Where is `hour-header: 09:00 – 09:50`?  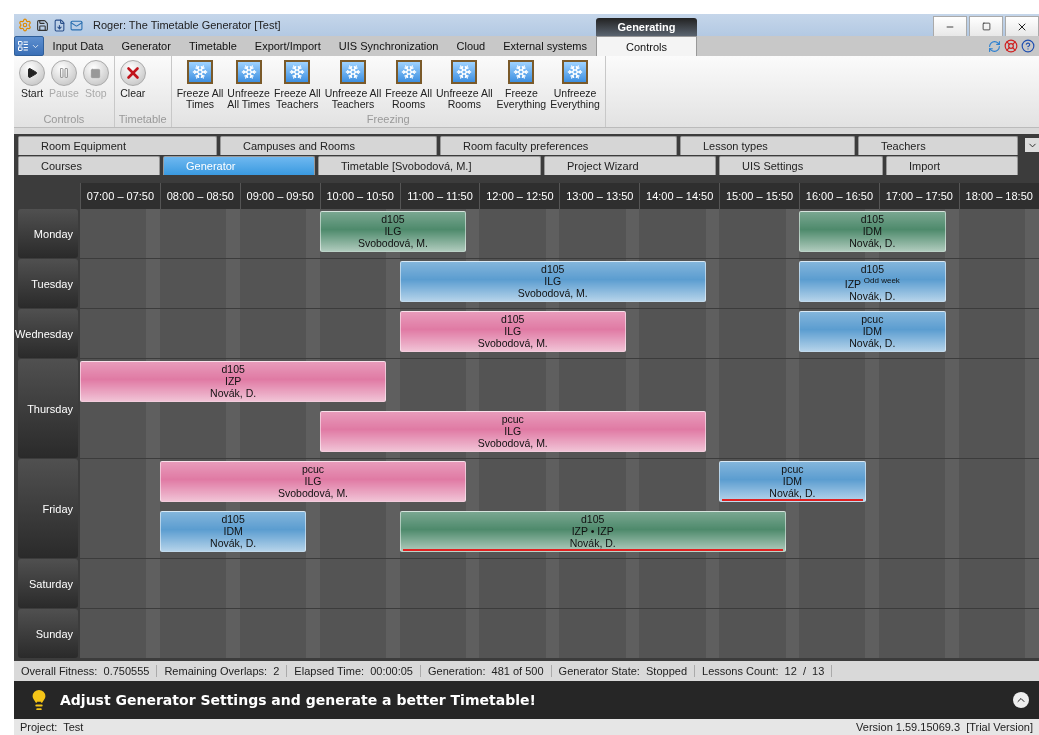 hour-header: 09:00 – 09:50 is located at coordinates (279, 196).